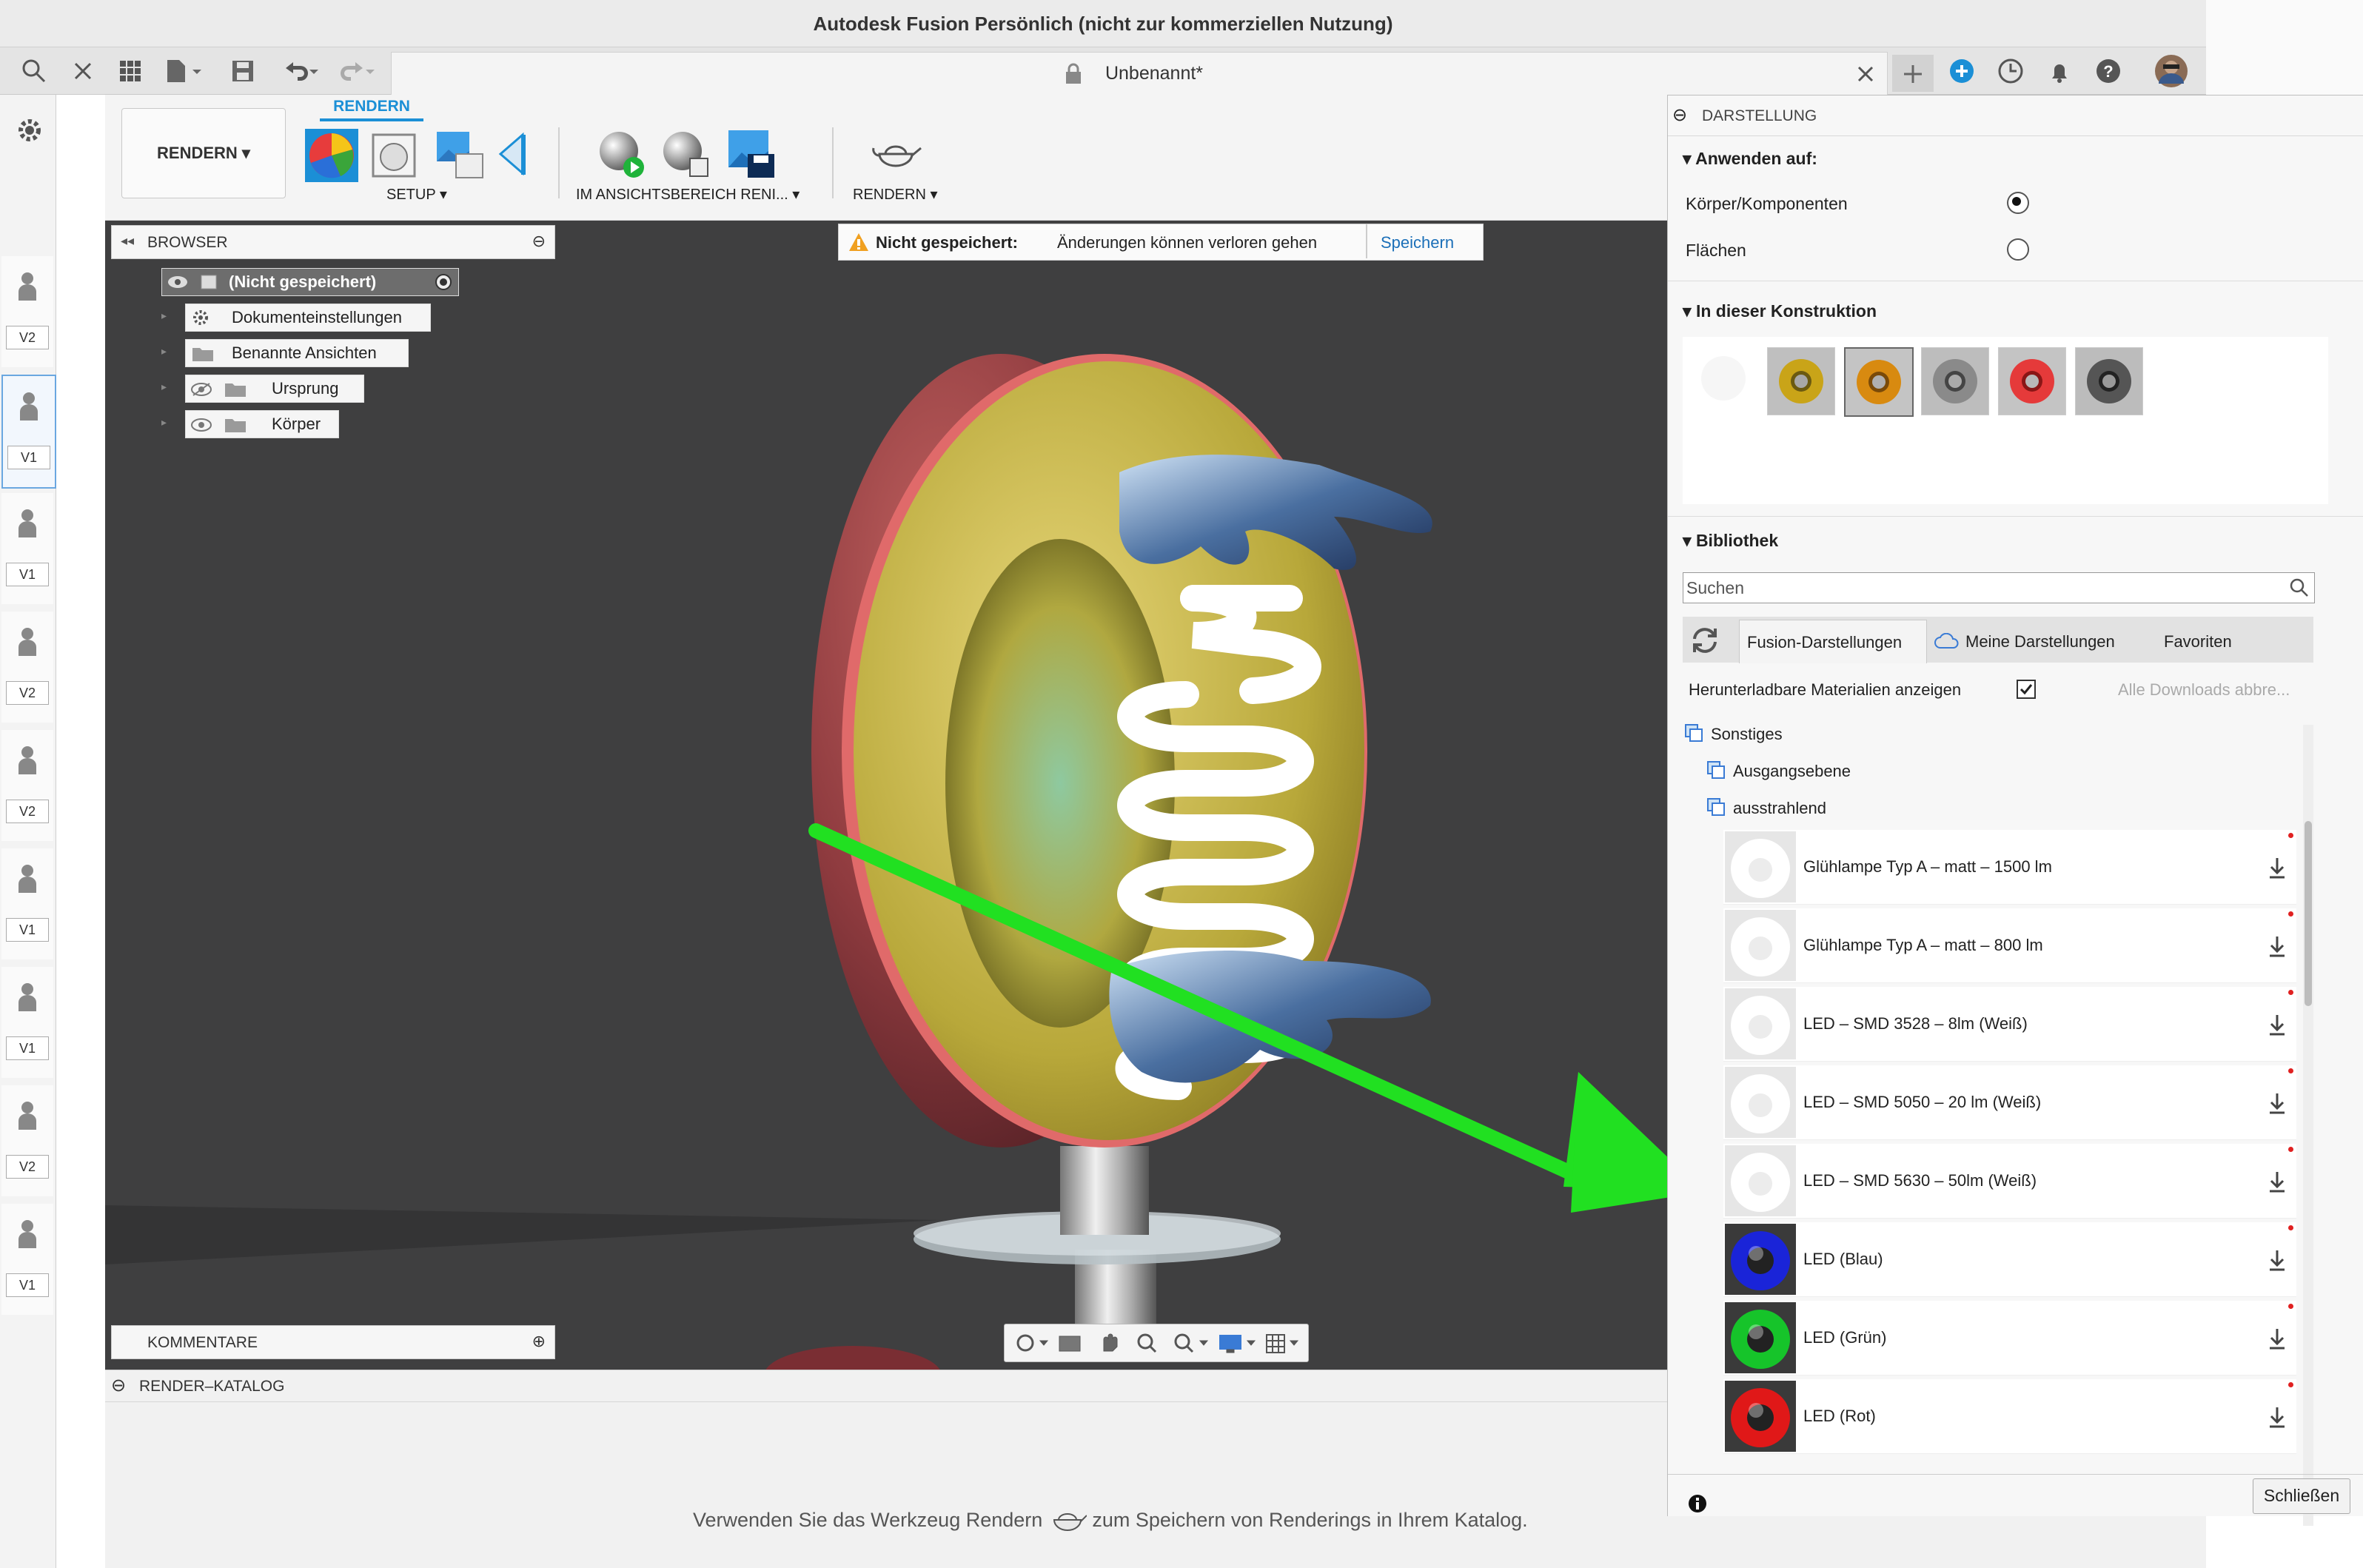 Image resolution: width=2363 pixels, height=1568 pixels. I want to click on apply-section-header: ▾ Anwenden auf:, so click(1750, 159).